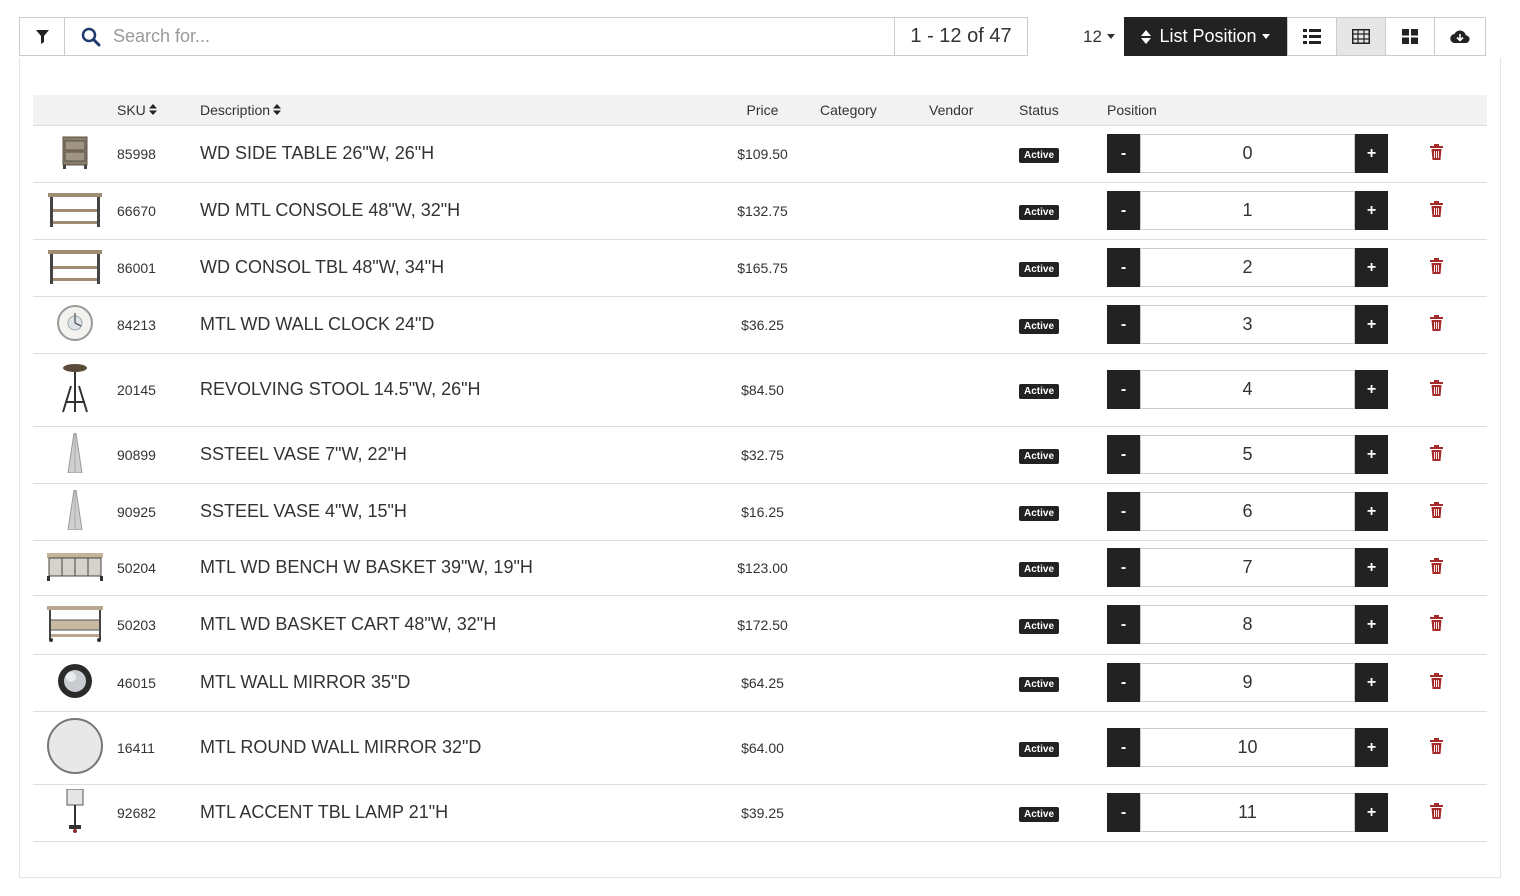 Image resolution: width=1520 pixels, height=896 pixels. What do you see at coordinates (42, 36) in the screenshot?
I see `filter-button` at bounding box center [42, 36].